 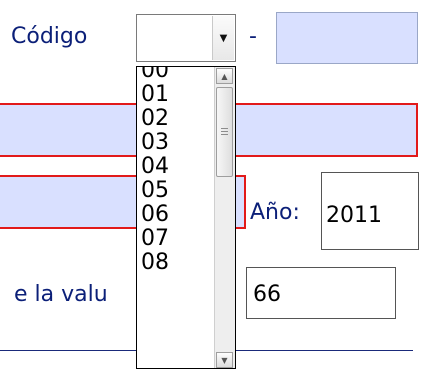 What do you see at coordinates (155, 191) in the screenshot?
I see `dropdown-option: 05` at bounding box center [155, 191].